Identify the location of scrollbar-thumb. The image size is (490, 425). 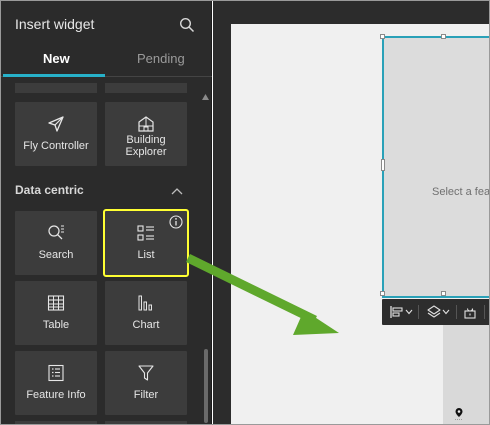
(206, 386).